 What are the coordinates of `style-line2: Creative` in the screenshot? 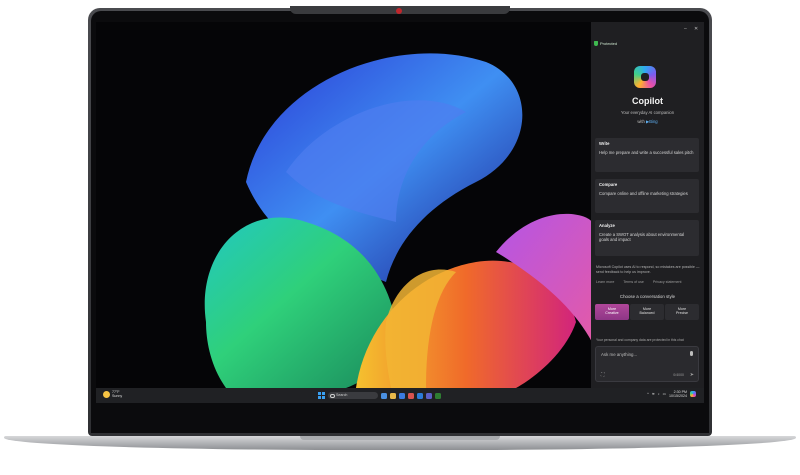 It's located at (612, 313).